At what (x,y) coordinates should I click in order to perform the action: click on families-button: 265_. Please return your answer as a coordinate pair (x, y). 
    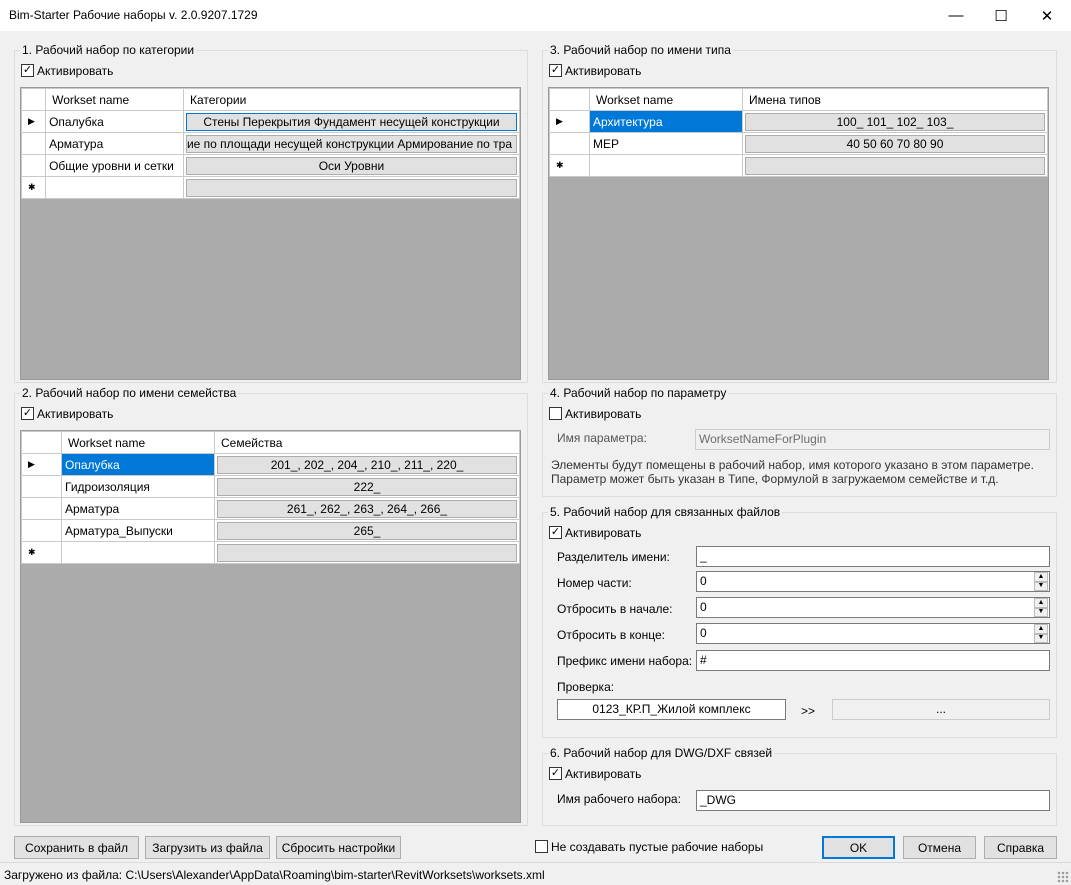
    Looking at the image, I should click on (367, 530).